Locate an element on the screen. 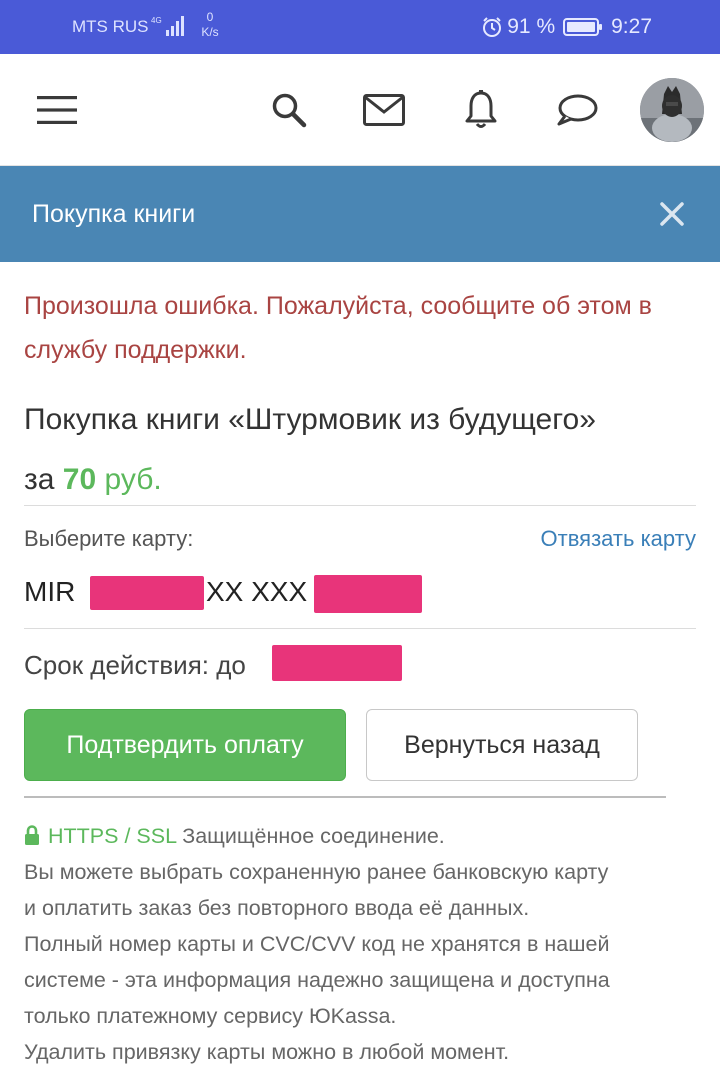 The width and height of the screenshot is (720, 1081). mail-button is located at coordinates (384, 110).